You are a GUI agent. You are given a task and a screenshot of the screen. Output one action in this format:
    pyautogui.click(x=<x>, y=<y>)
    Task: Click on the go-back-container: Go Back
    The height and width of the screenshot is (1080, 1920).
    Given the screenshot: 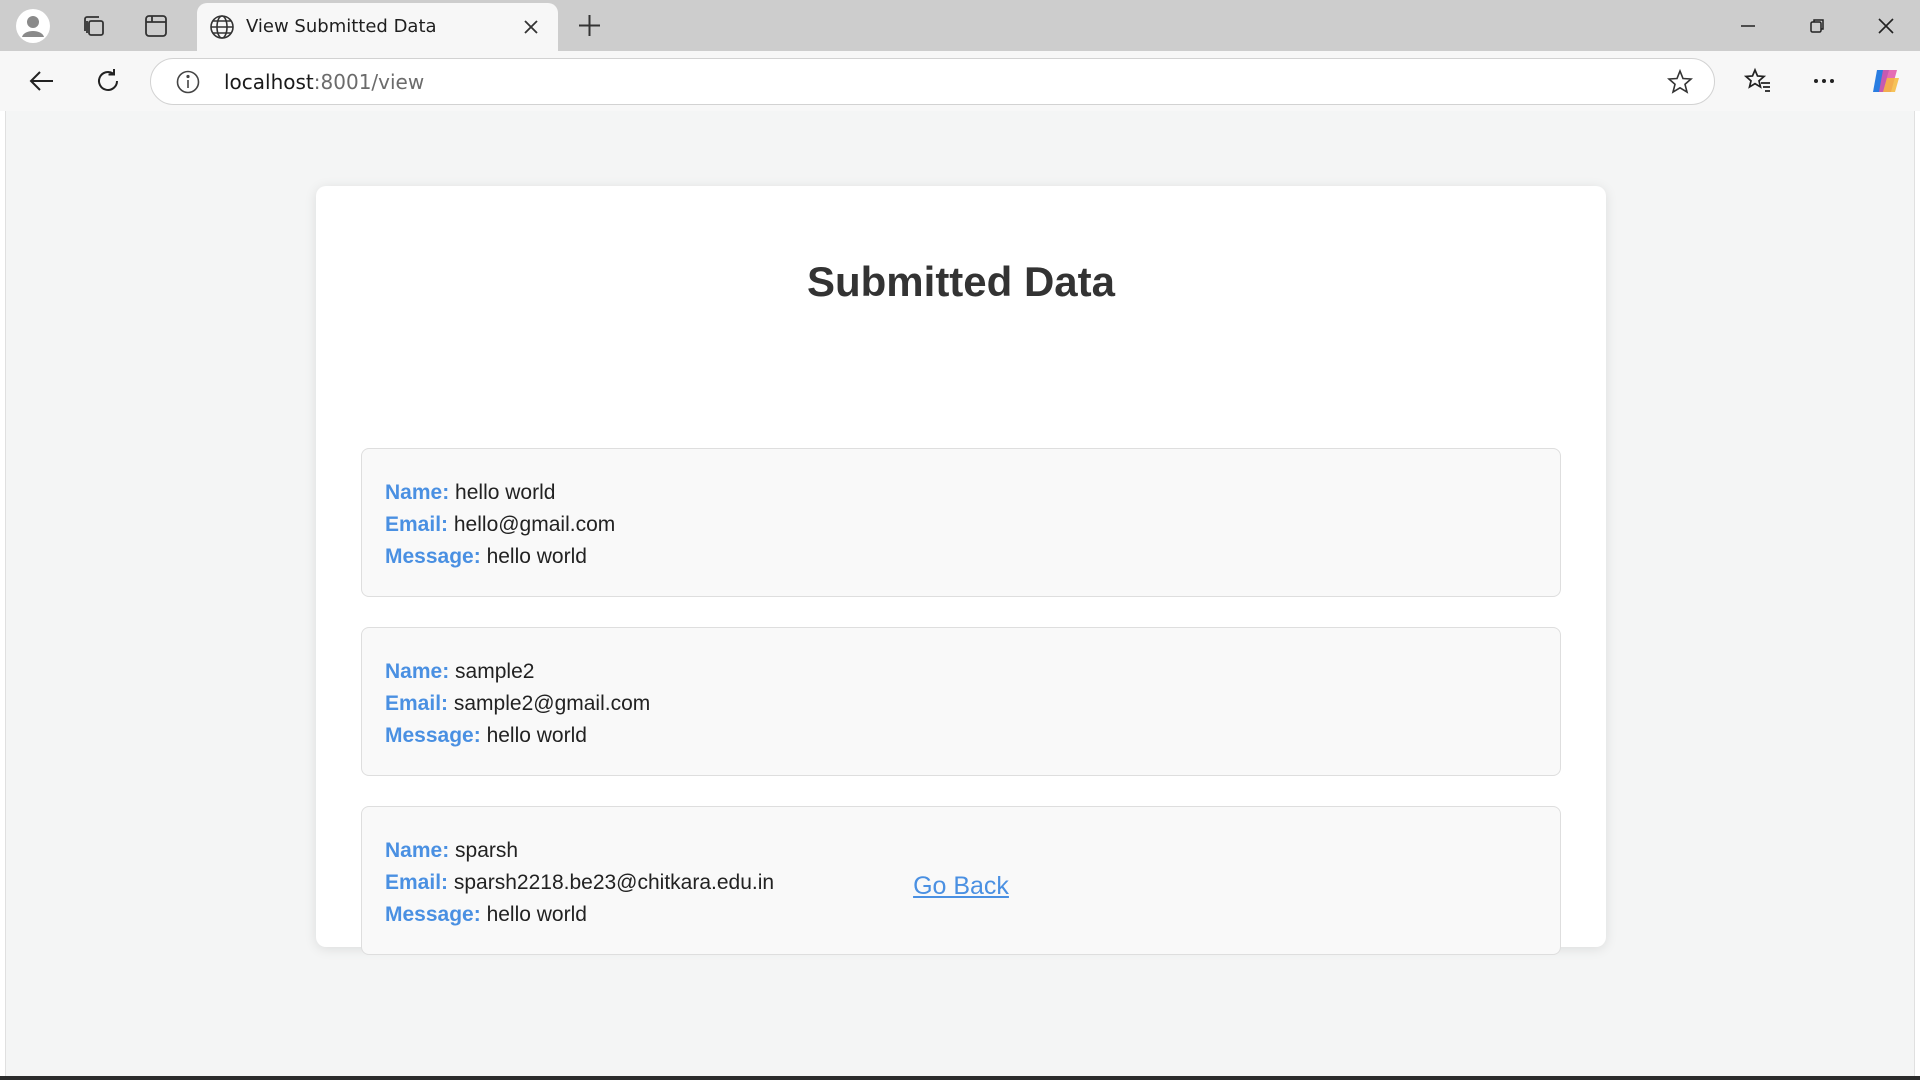 What is the action you would take?
    pyautogui.click(x=961, y=886)
    